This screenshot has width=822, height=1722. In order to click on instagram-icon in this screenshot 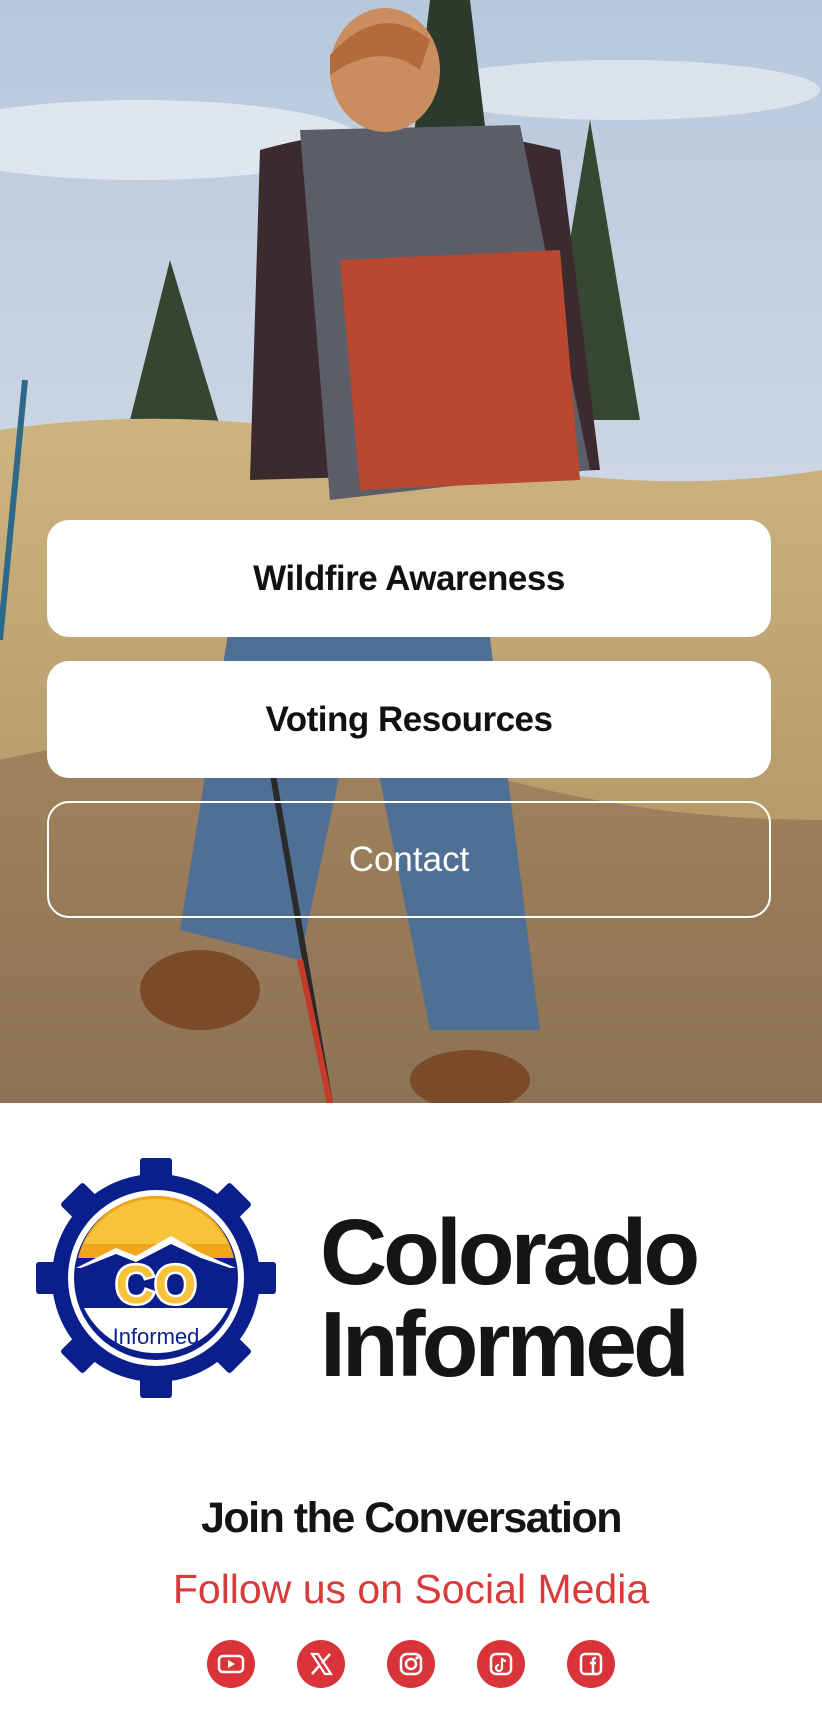, I will do `click(411, 1664)`.